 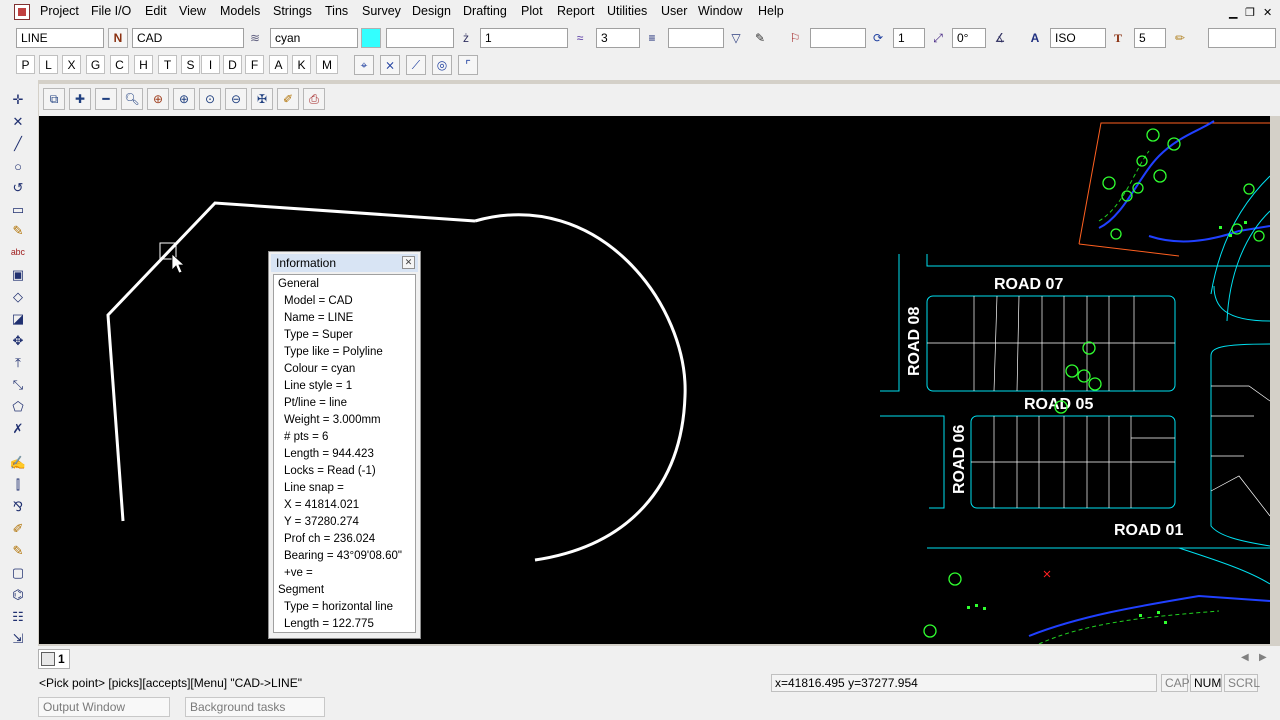 I want to click on tab-scroll-left-icon: ◀, so click(x=1245, y=657).